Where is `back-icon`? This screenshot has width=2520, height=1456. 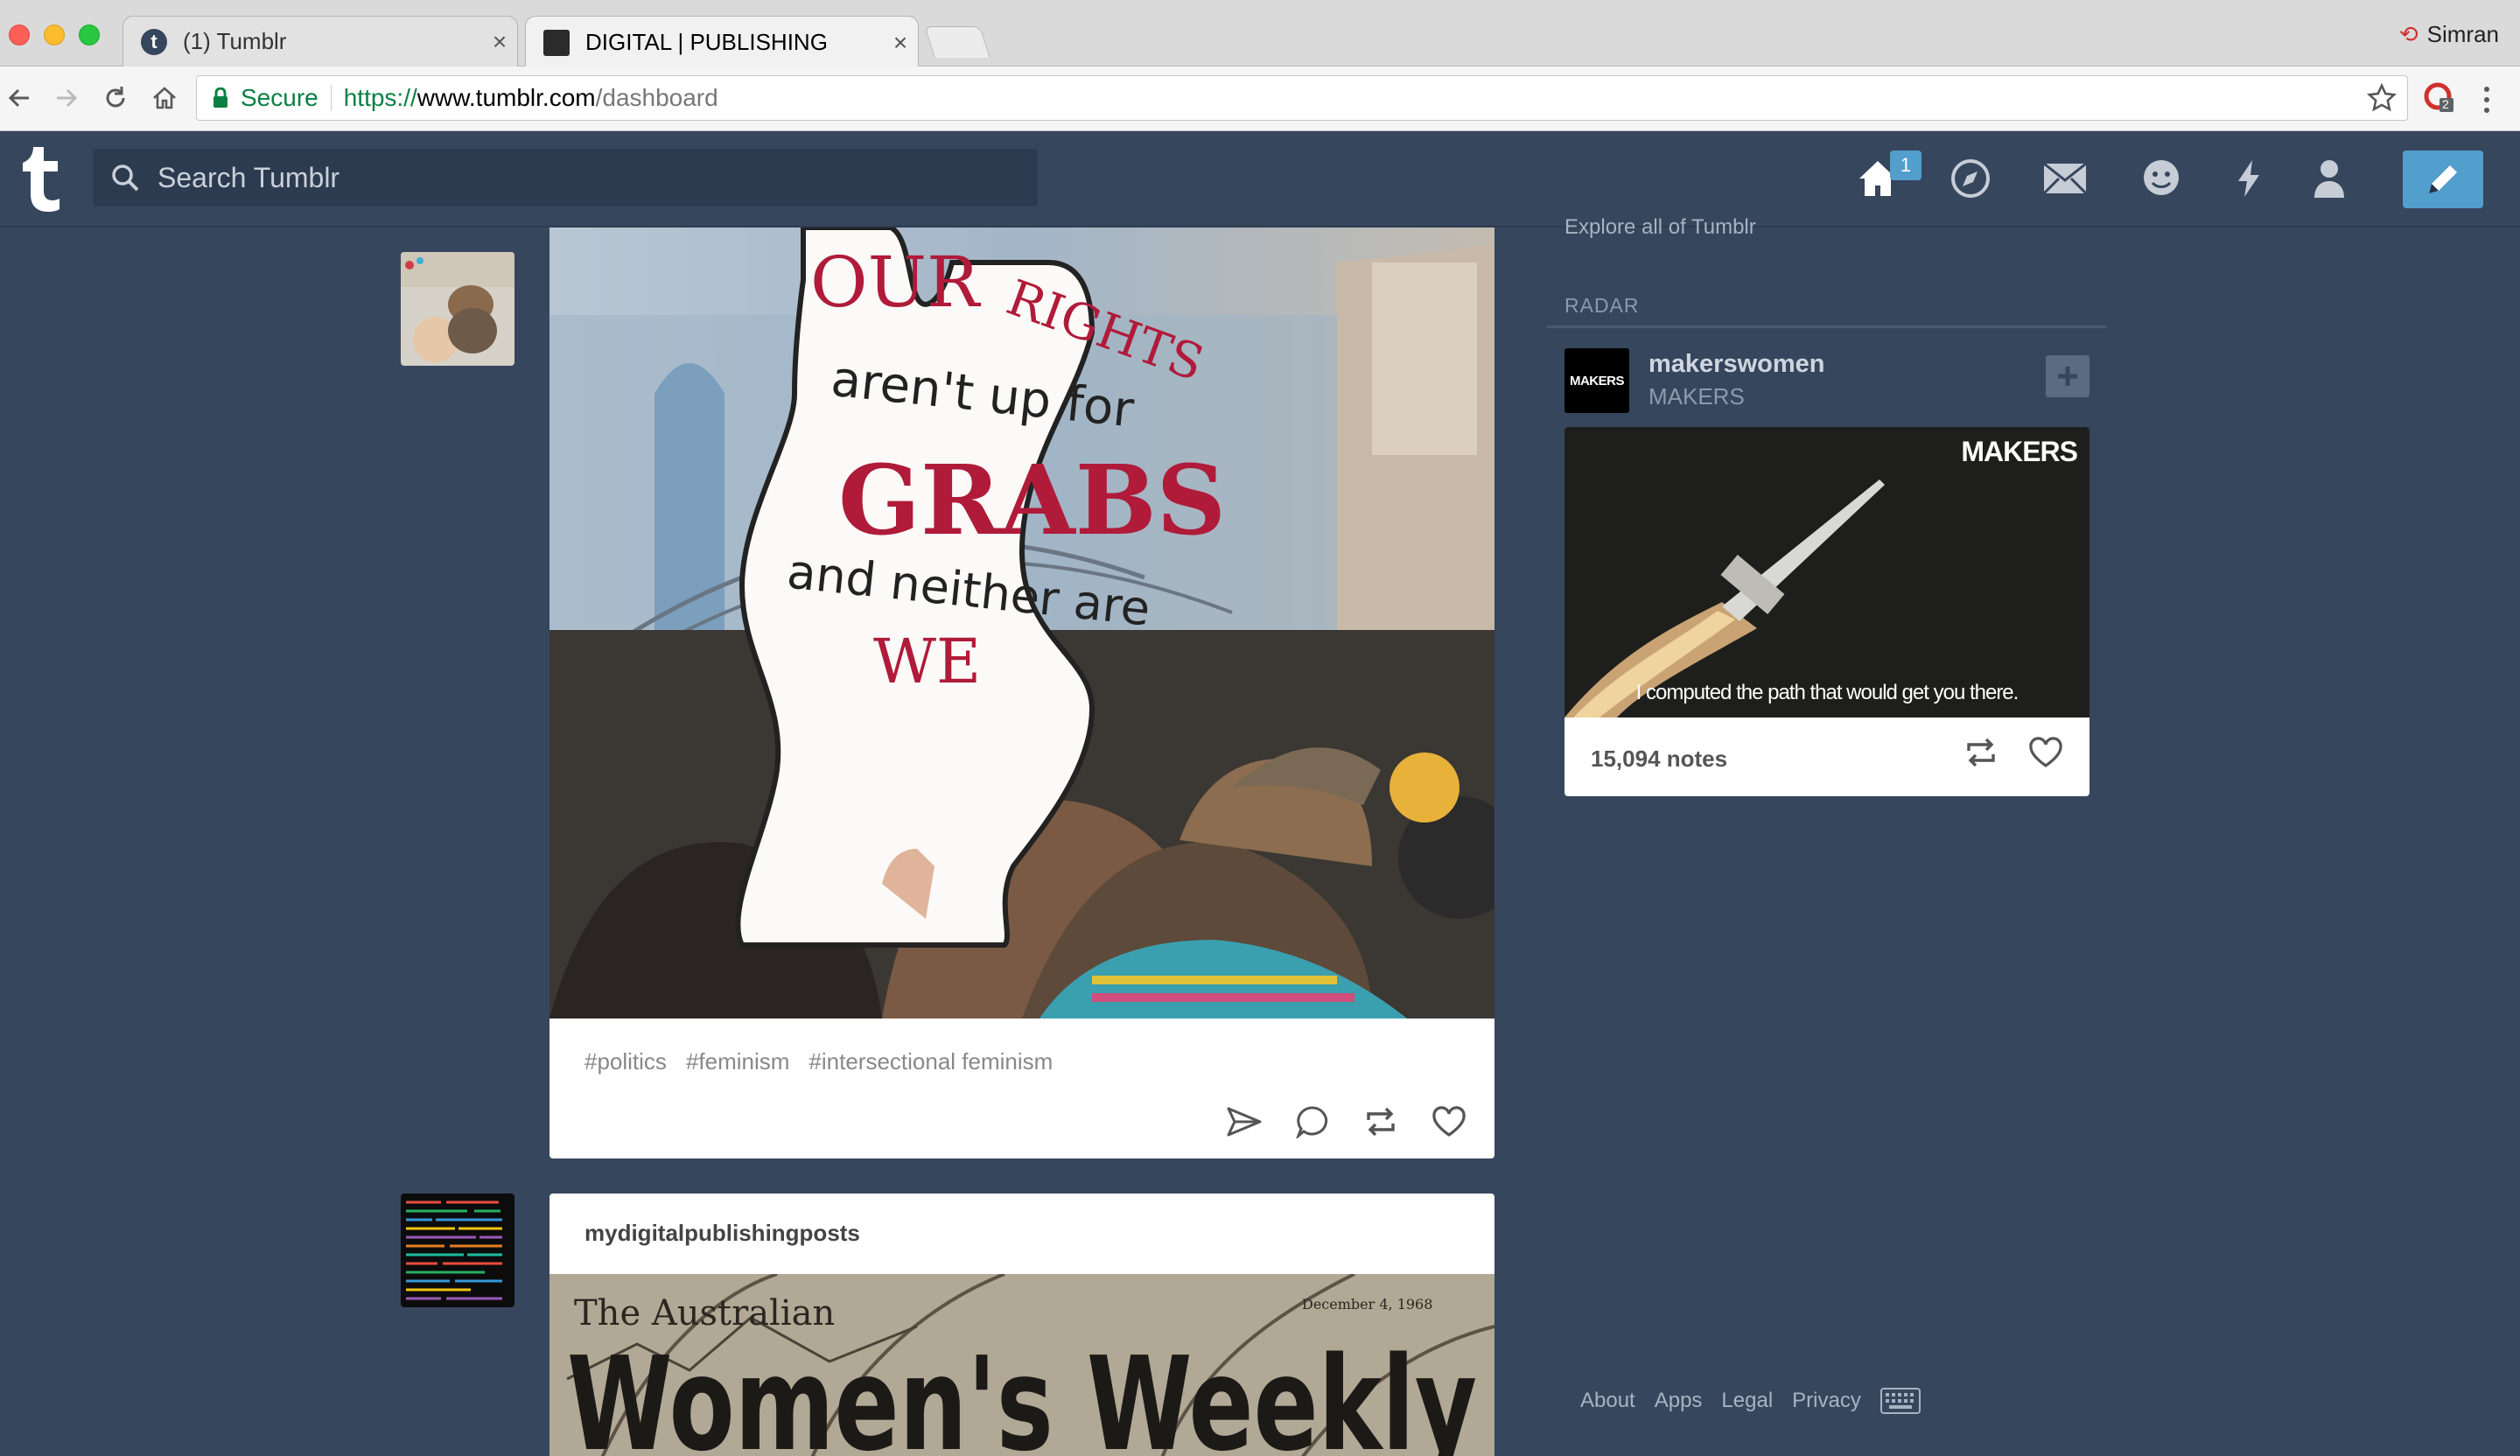 back-icon is located at coordinates (19, 98).